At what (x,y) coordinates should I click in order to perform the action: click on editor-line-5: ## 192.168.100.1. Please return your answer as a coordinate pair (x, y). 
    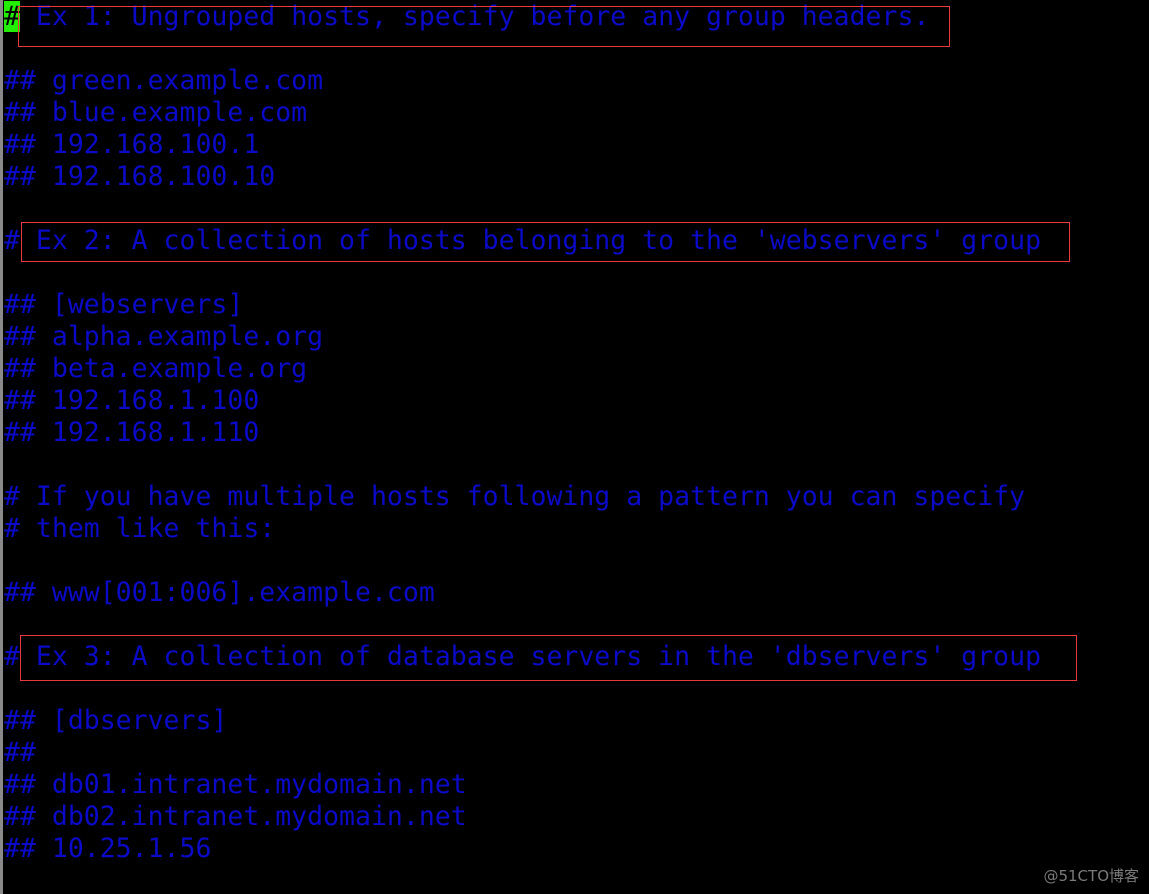
    Looking at the image, I should click on (522, 145).